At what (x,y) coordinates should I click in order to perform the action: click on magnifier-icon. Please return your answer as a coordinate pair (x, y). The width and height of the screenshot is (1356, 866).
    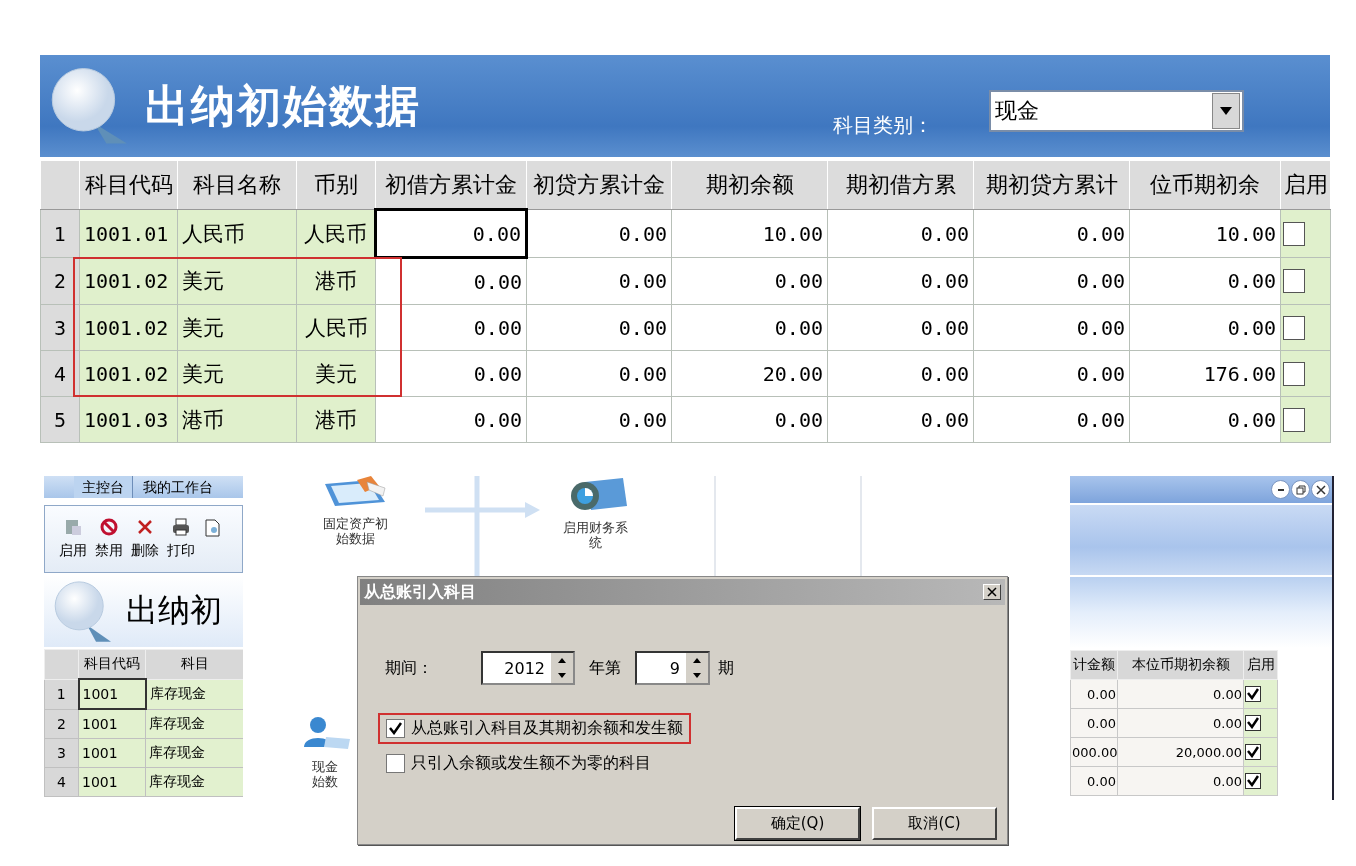
    Looking at the image, I should click on (84, 611).